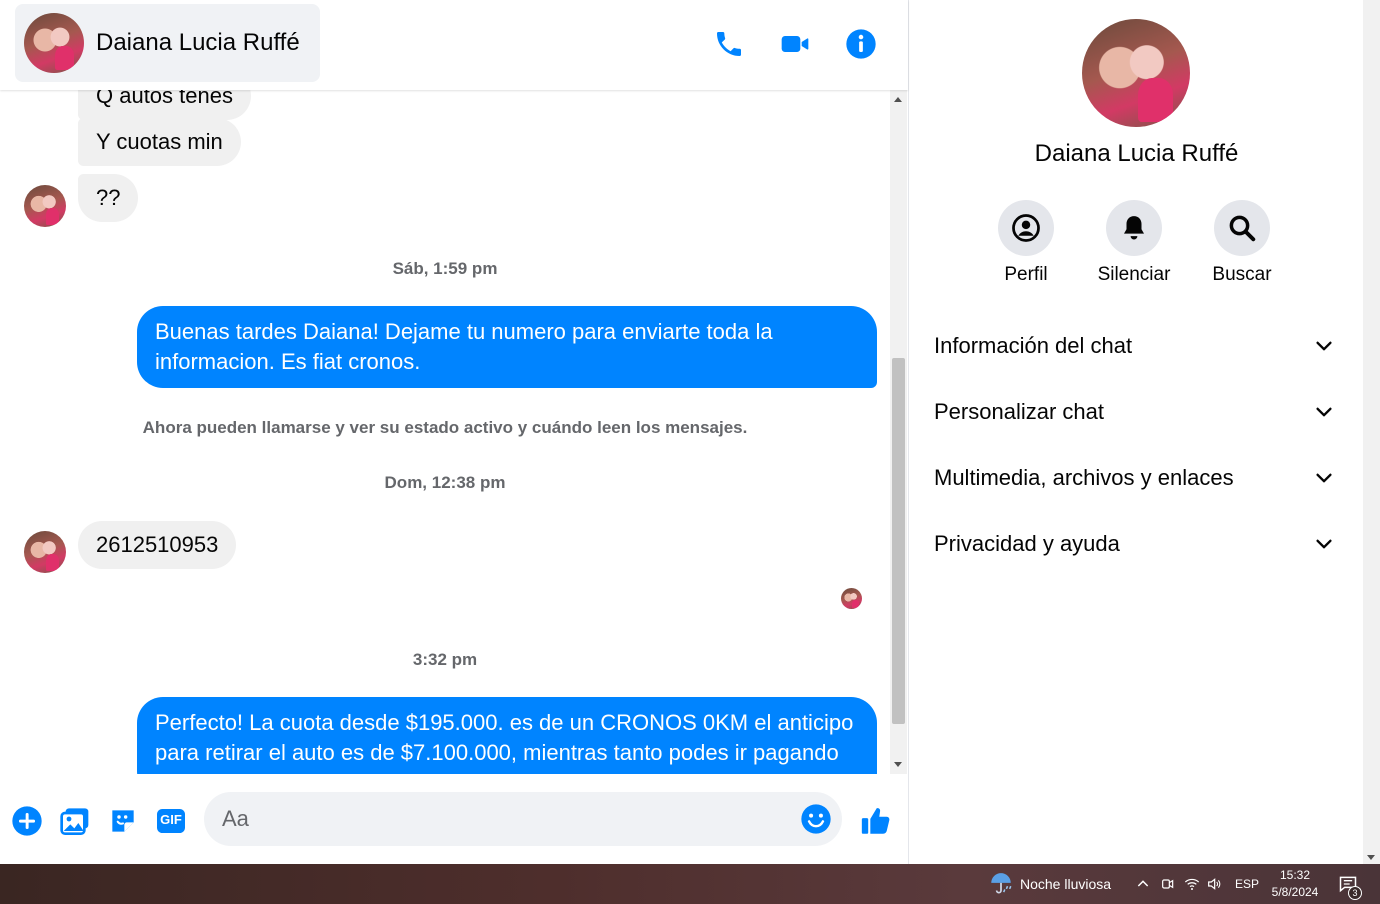  I want to click on page-scroll-down-arrow, so click(1371, 857).